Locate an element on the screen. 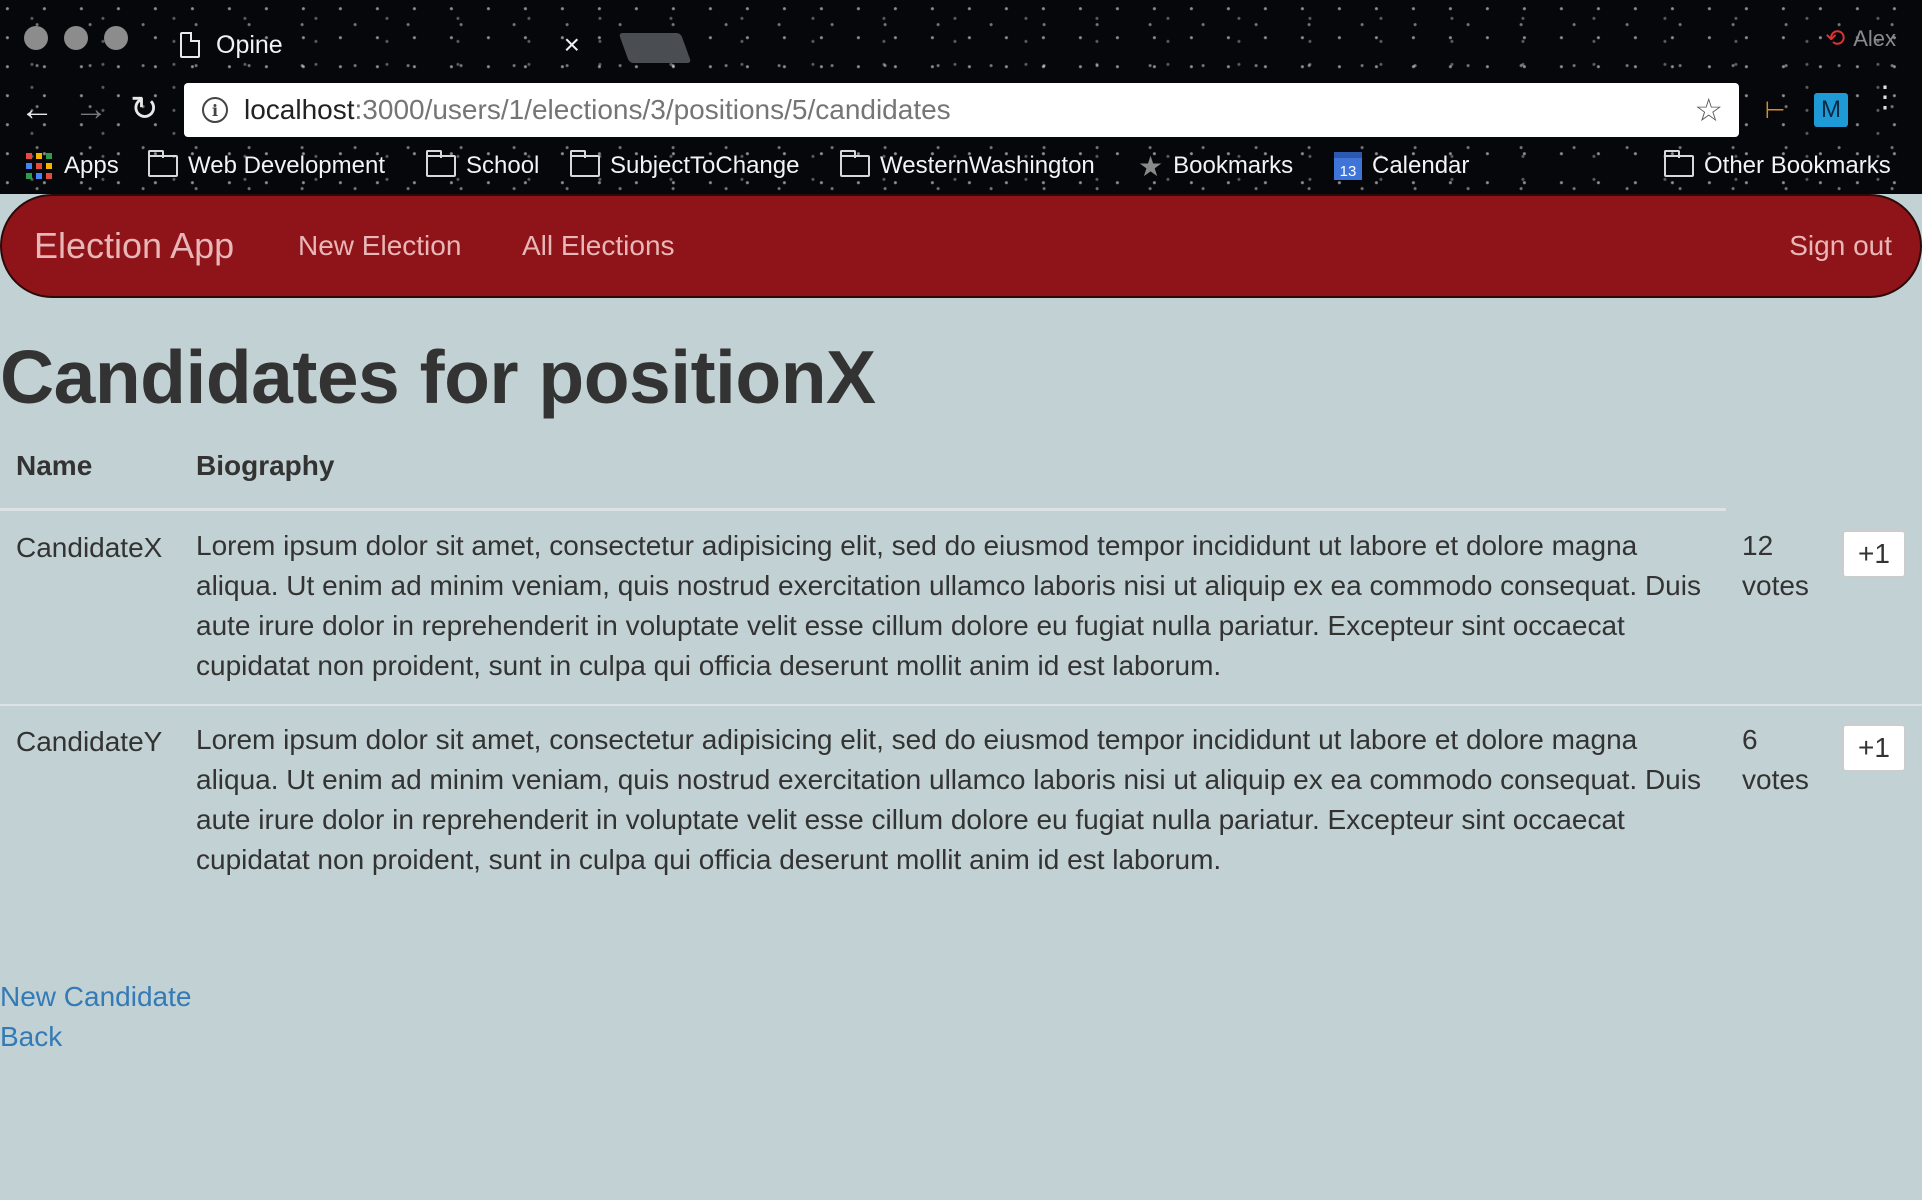  bookmark-apps: Apps is located at coordinates (72, 166).